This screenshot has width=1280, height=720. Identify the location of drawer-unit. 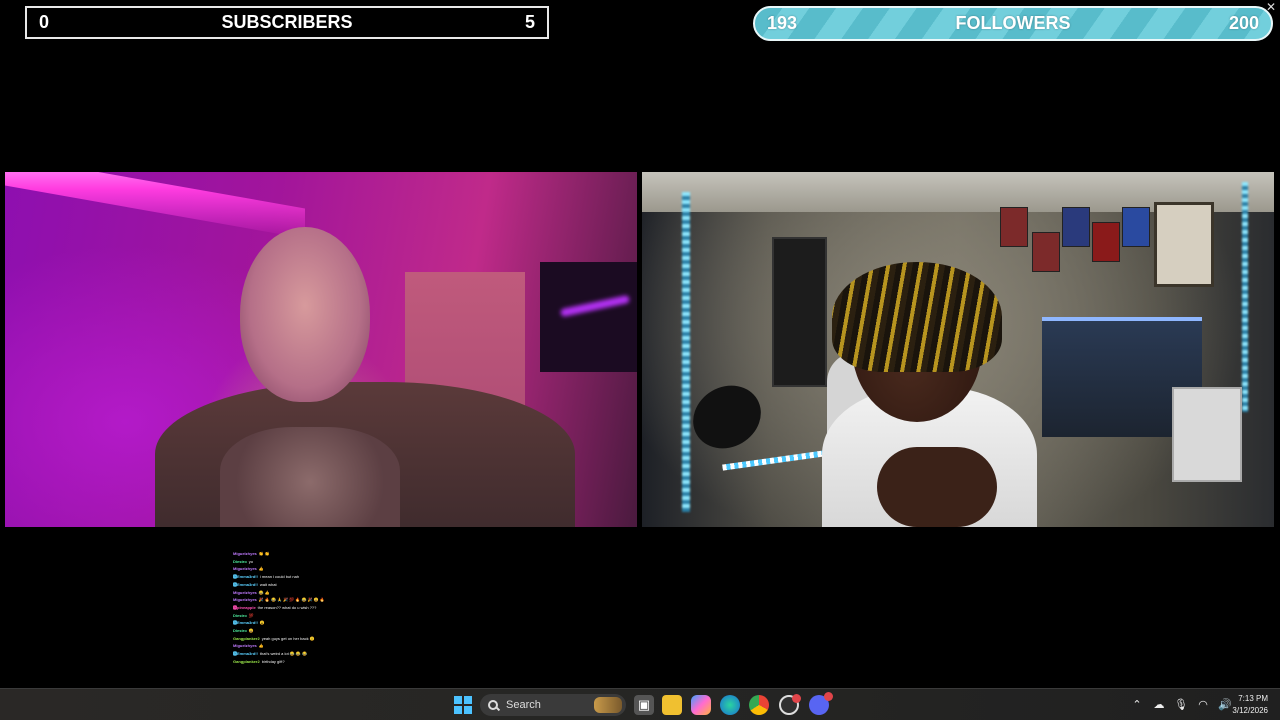
(1207, 434).